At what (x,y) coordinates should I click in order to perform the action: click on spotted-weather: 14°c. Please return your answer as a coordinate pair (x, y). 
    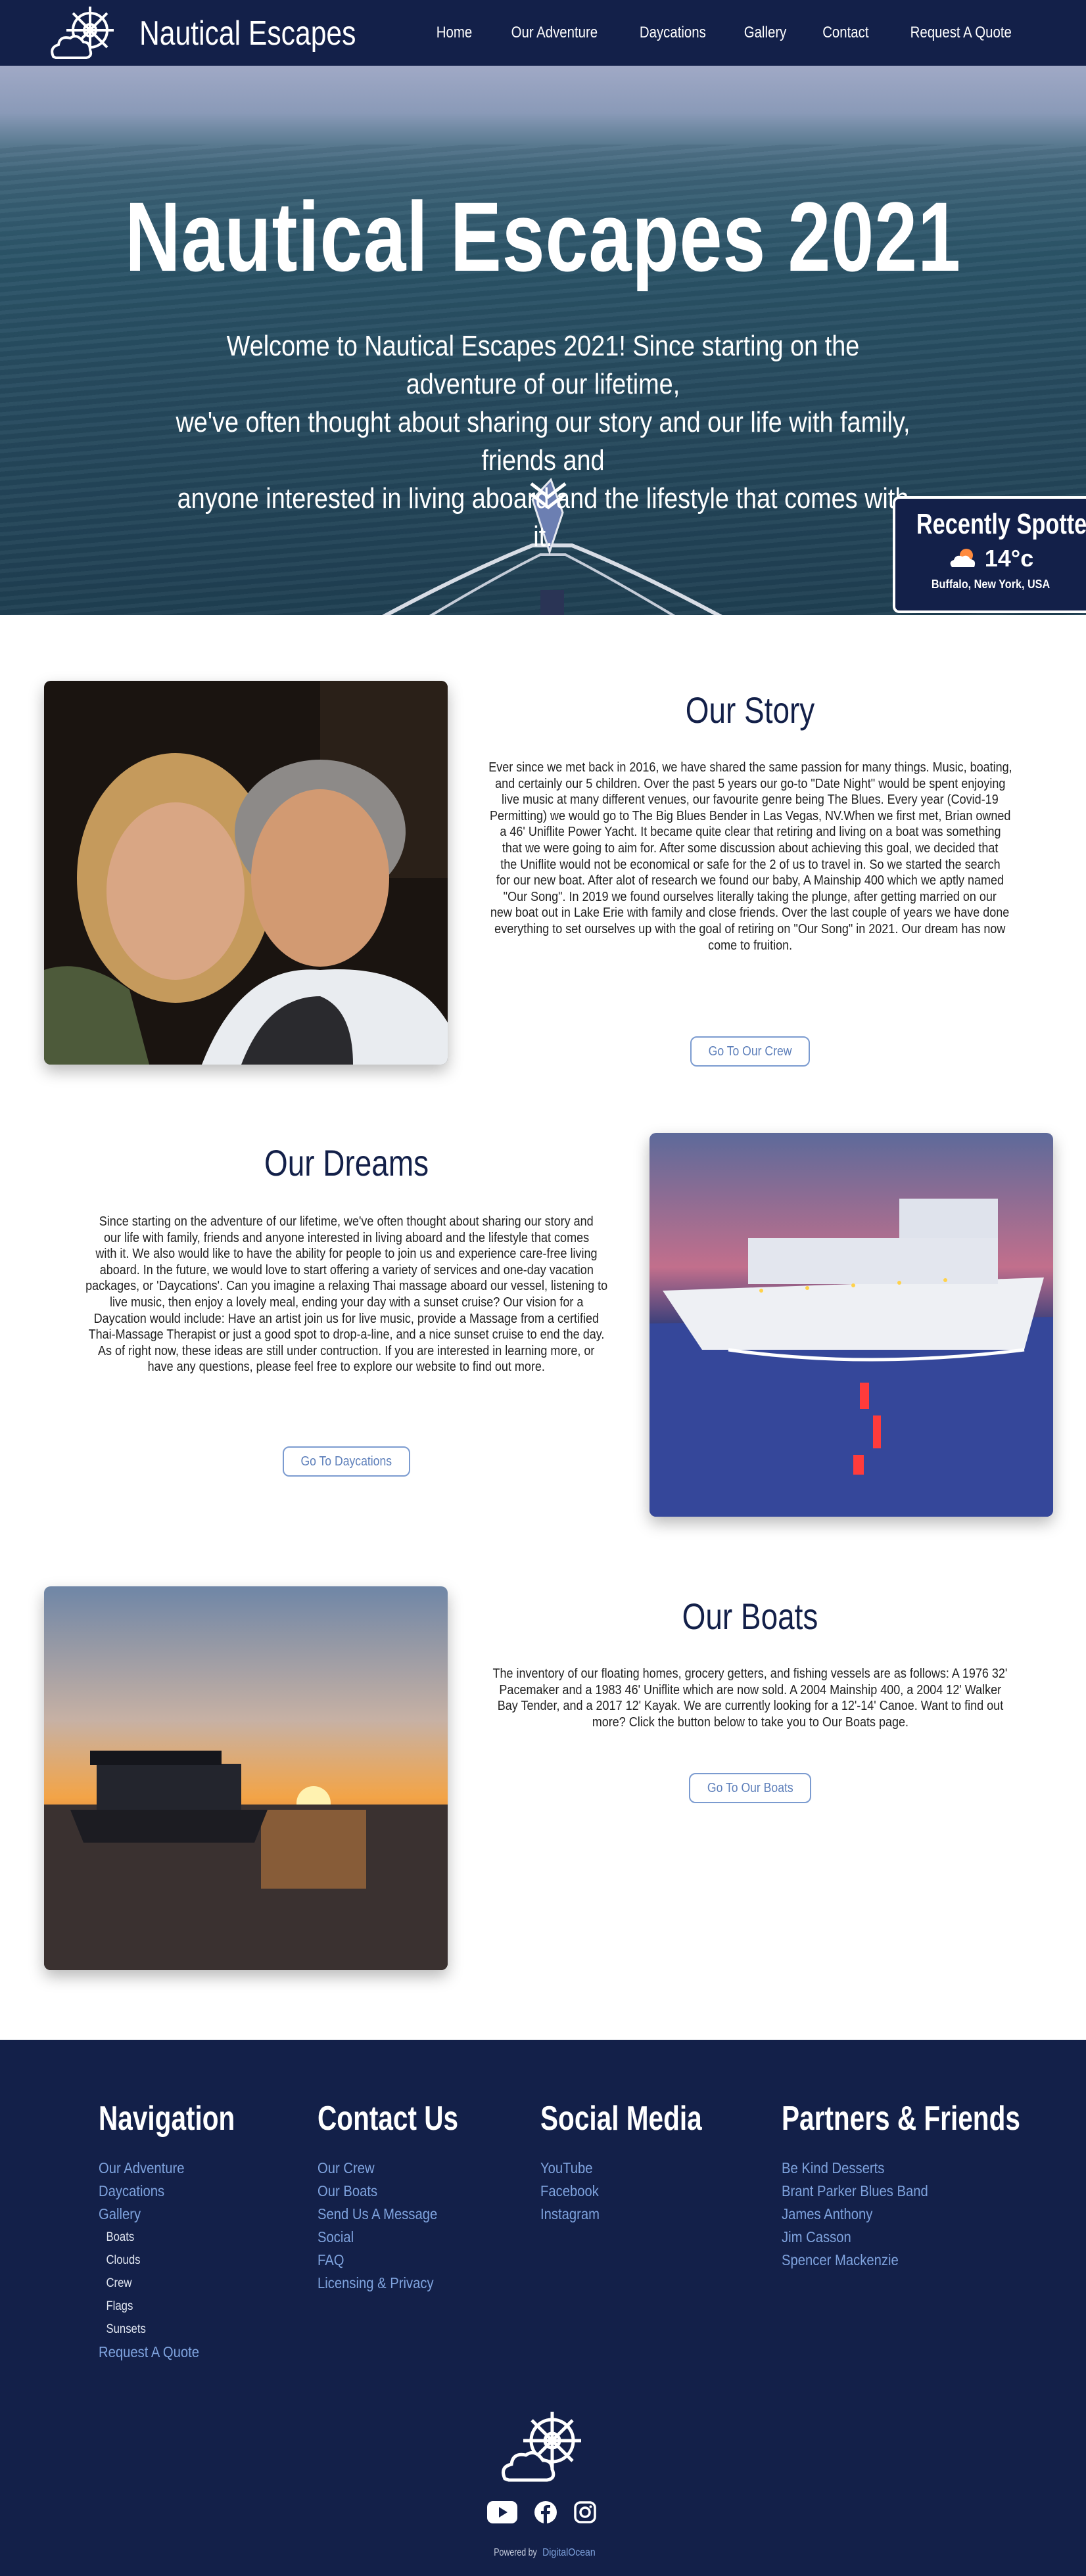
    Looking at the image, I should click on (990, 558).